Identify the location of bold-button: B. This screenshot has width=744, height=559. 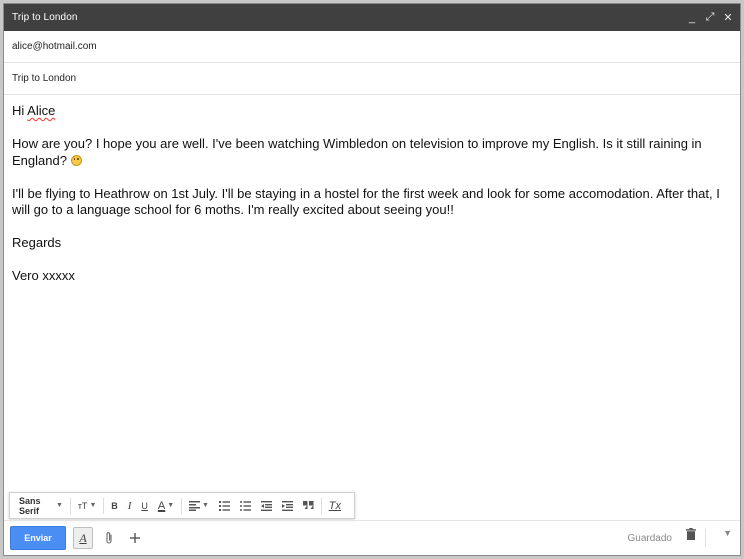
(114, 506).